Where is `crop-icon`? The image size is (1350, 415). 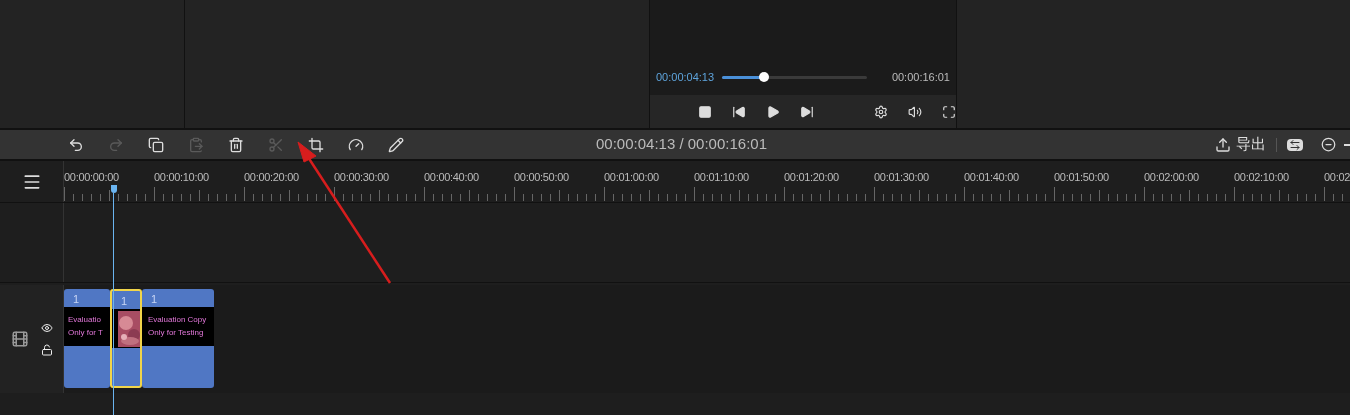
crop-icon is located at coordinates (316, 144).